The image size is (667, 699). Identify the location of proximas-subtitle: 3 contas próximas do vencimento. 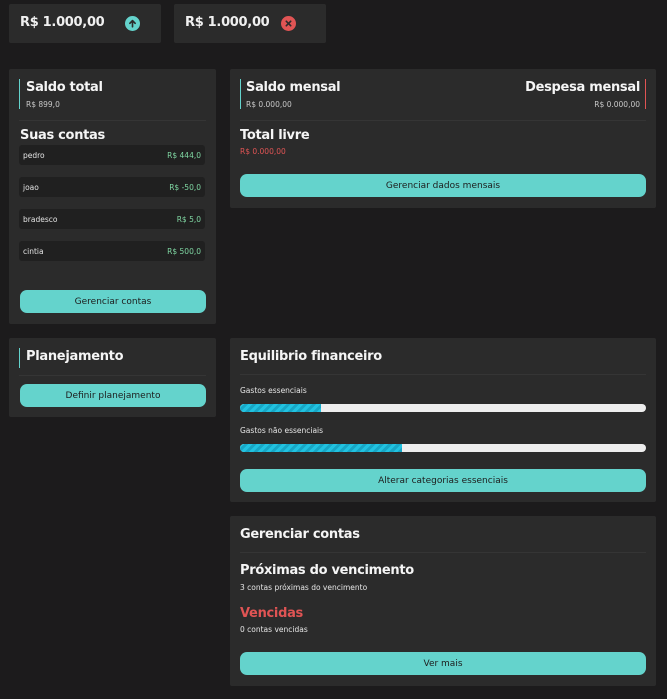
(304, 587).